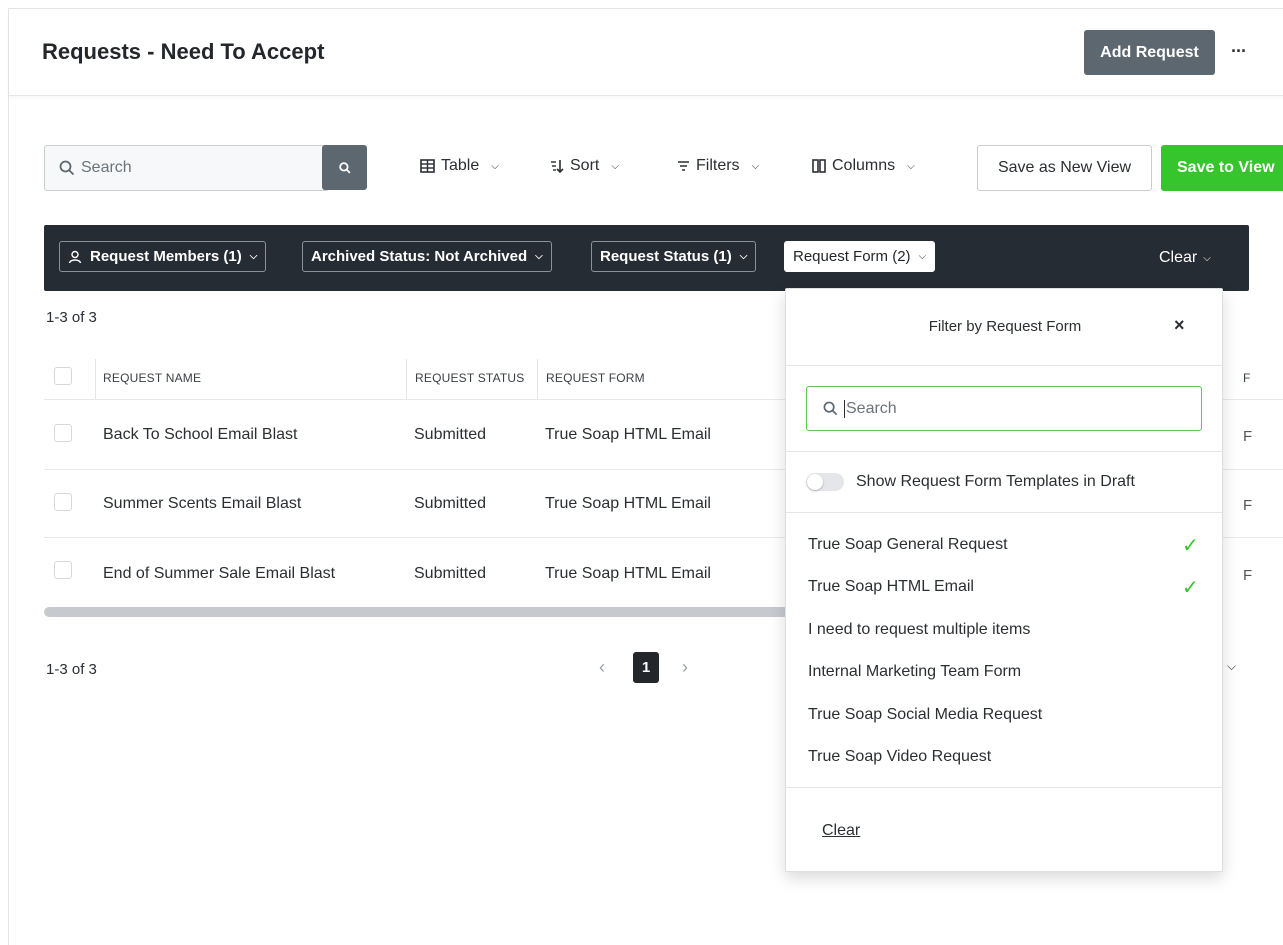  What do you see at coordinates (919, 630) in the screenshot?
I see `form-option-multiple-items: I need to request multiple items` at bounding box center [919, 630].